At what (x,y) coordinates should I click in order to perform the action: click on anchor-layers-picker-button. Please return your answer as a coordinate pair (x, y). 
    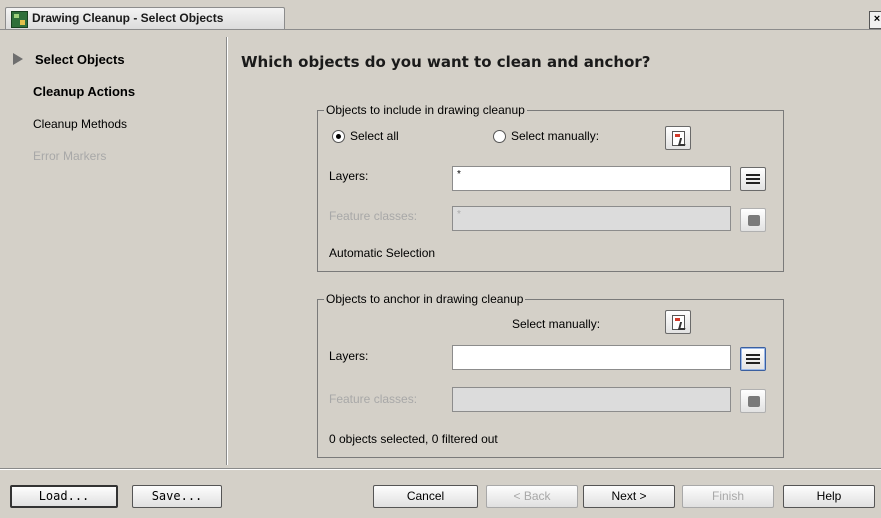
    Looking at the image, I should click on (753, 359).